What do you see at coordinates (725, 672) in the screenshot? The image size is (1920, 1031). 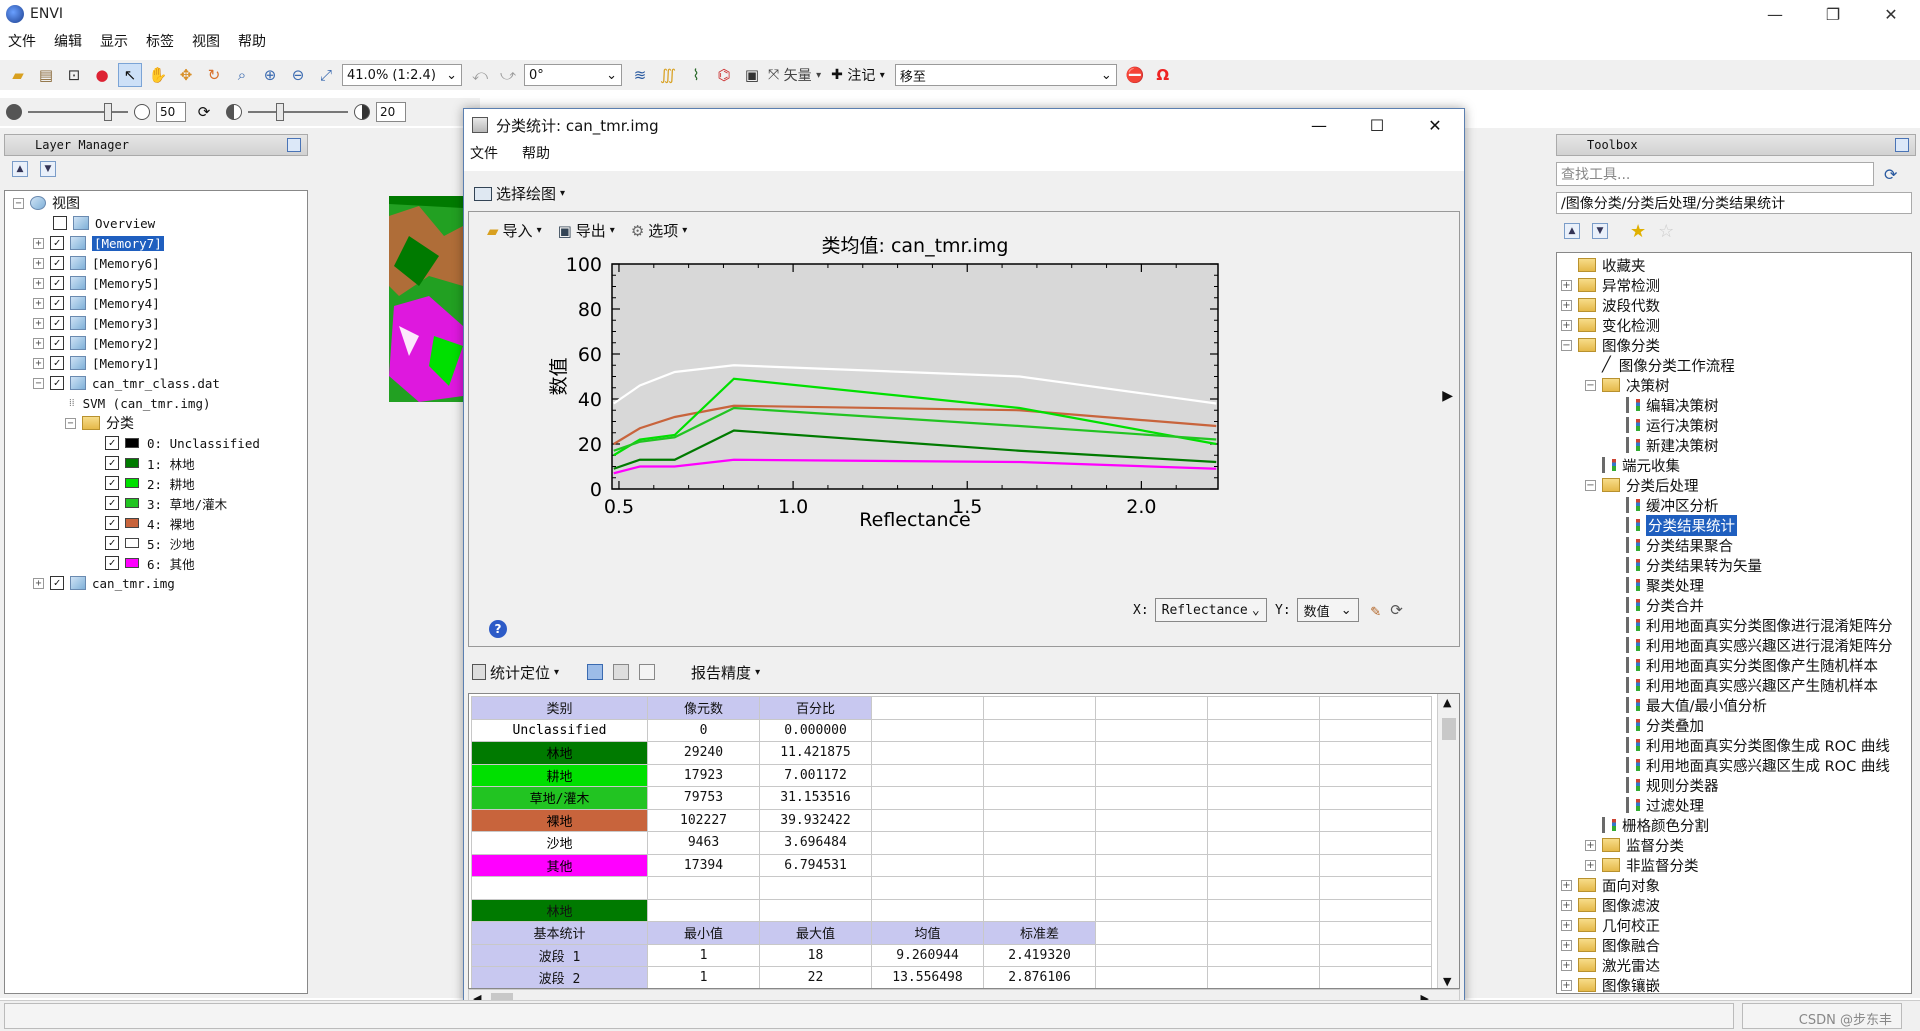 I see `report-precision-dropdown: 报告精度 ▾` at bounding box center [725, 672].